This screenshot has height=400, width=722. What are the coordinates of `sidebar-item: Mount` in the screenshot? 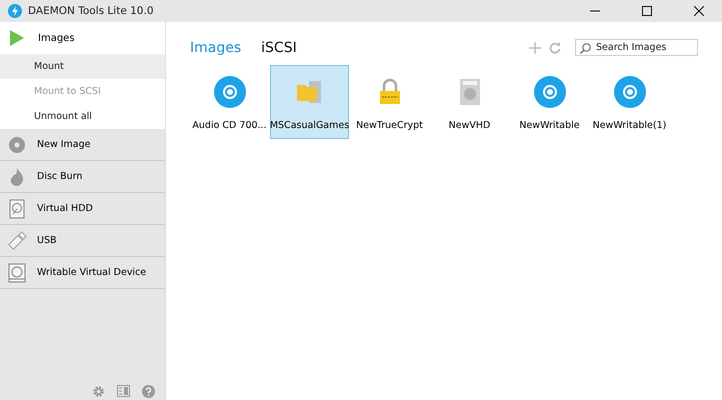 It's located at (82, 66).